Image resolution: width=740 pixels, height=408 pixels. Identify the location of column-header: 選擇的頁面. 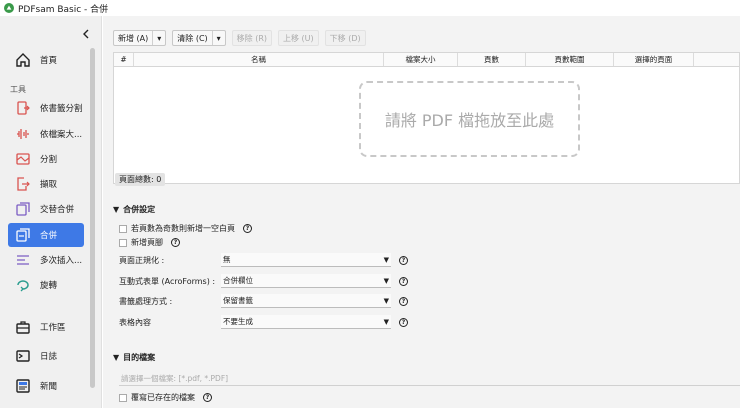
(654, 59).